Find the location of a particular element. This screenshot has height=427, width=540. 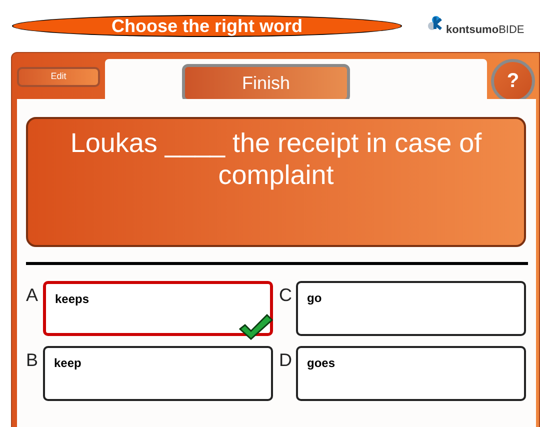

answer-option: keeps is located at coordinates (158, 308).